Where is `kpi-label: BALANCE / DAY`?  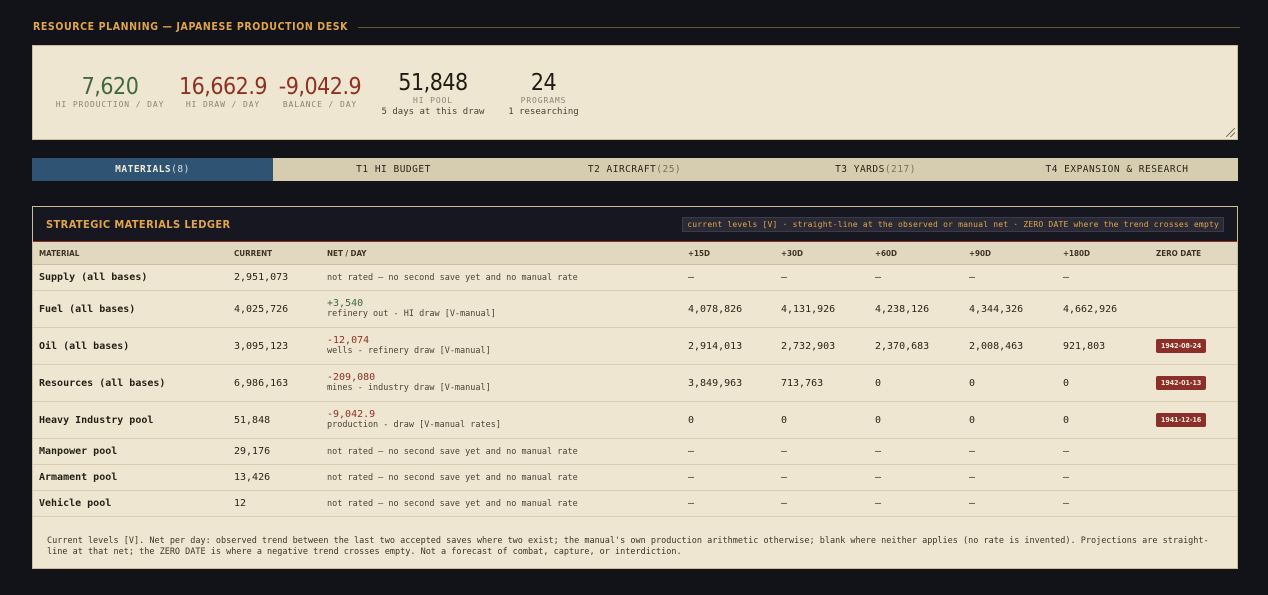
kpi-label: BALANCE / DAY is located at coordinates (320, 104).